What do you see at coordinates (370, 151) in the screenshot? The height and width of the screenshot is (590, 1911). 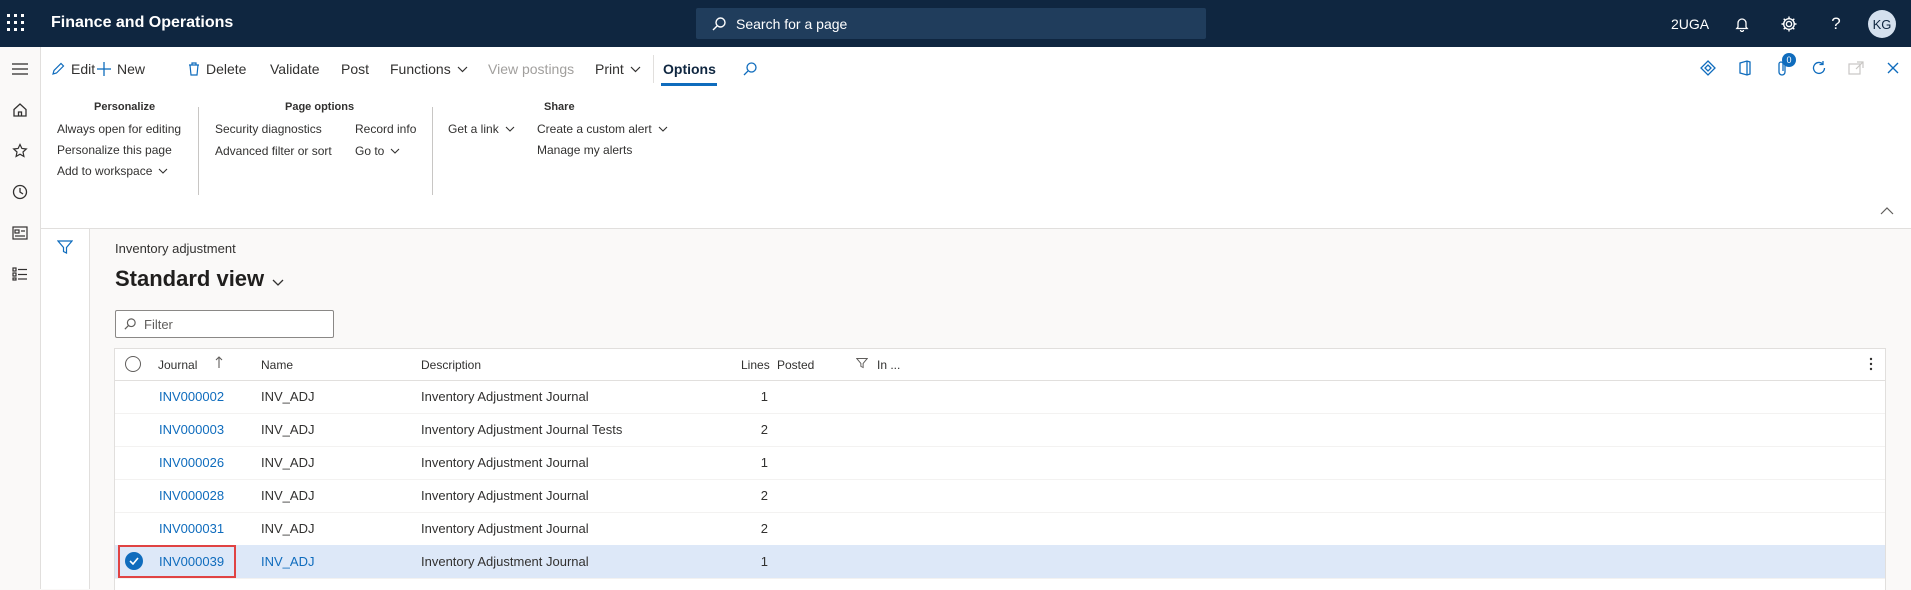 I see `go-to-label: Go to` at bounding box center [370, 151].